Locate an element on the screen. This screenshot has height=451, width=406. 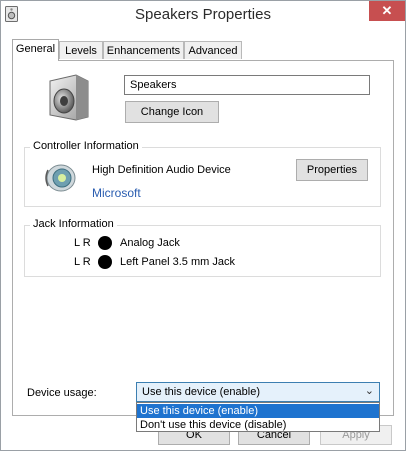
controller-name: High Definition Audio Device is located at coordinates (161, 170).